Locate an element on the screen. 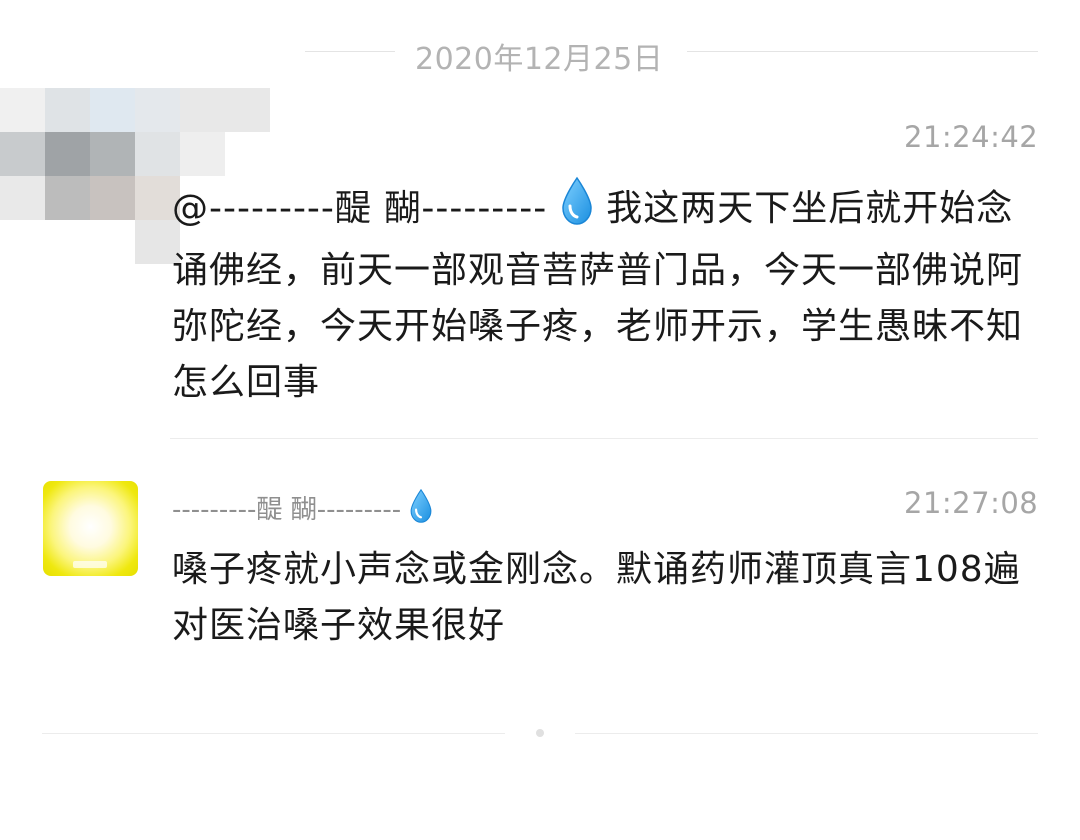 Image resolution: width=1080 pixels, height=840 pixels. message-timestamp: 21:24:42 is located at coordinates (971, 137).